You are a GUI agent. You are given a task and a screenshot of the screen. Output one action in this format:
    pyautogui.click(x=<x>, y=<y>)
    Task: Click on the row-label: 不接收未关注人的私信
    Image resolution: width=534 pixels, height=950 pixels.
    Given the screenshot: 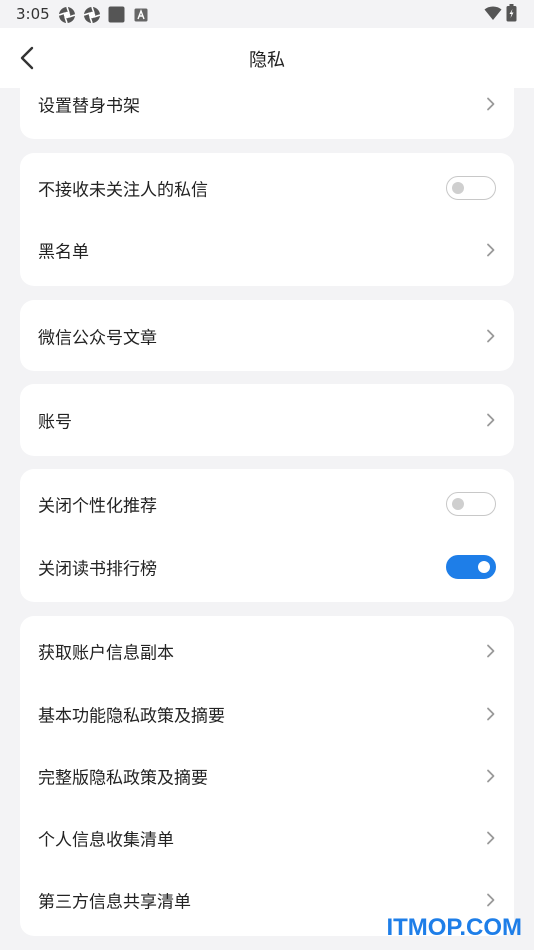 What is the action you would take?
    pyautogui.click(x=123, y=190)
    